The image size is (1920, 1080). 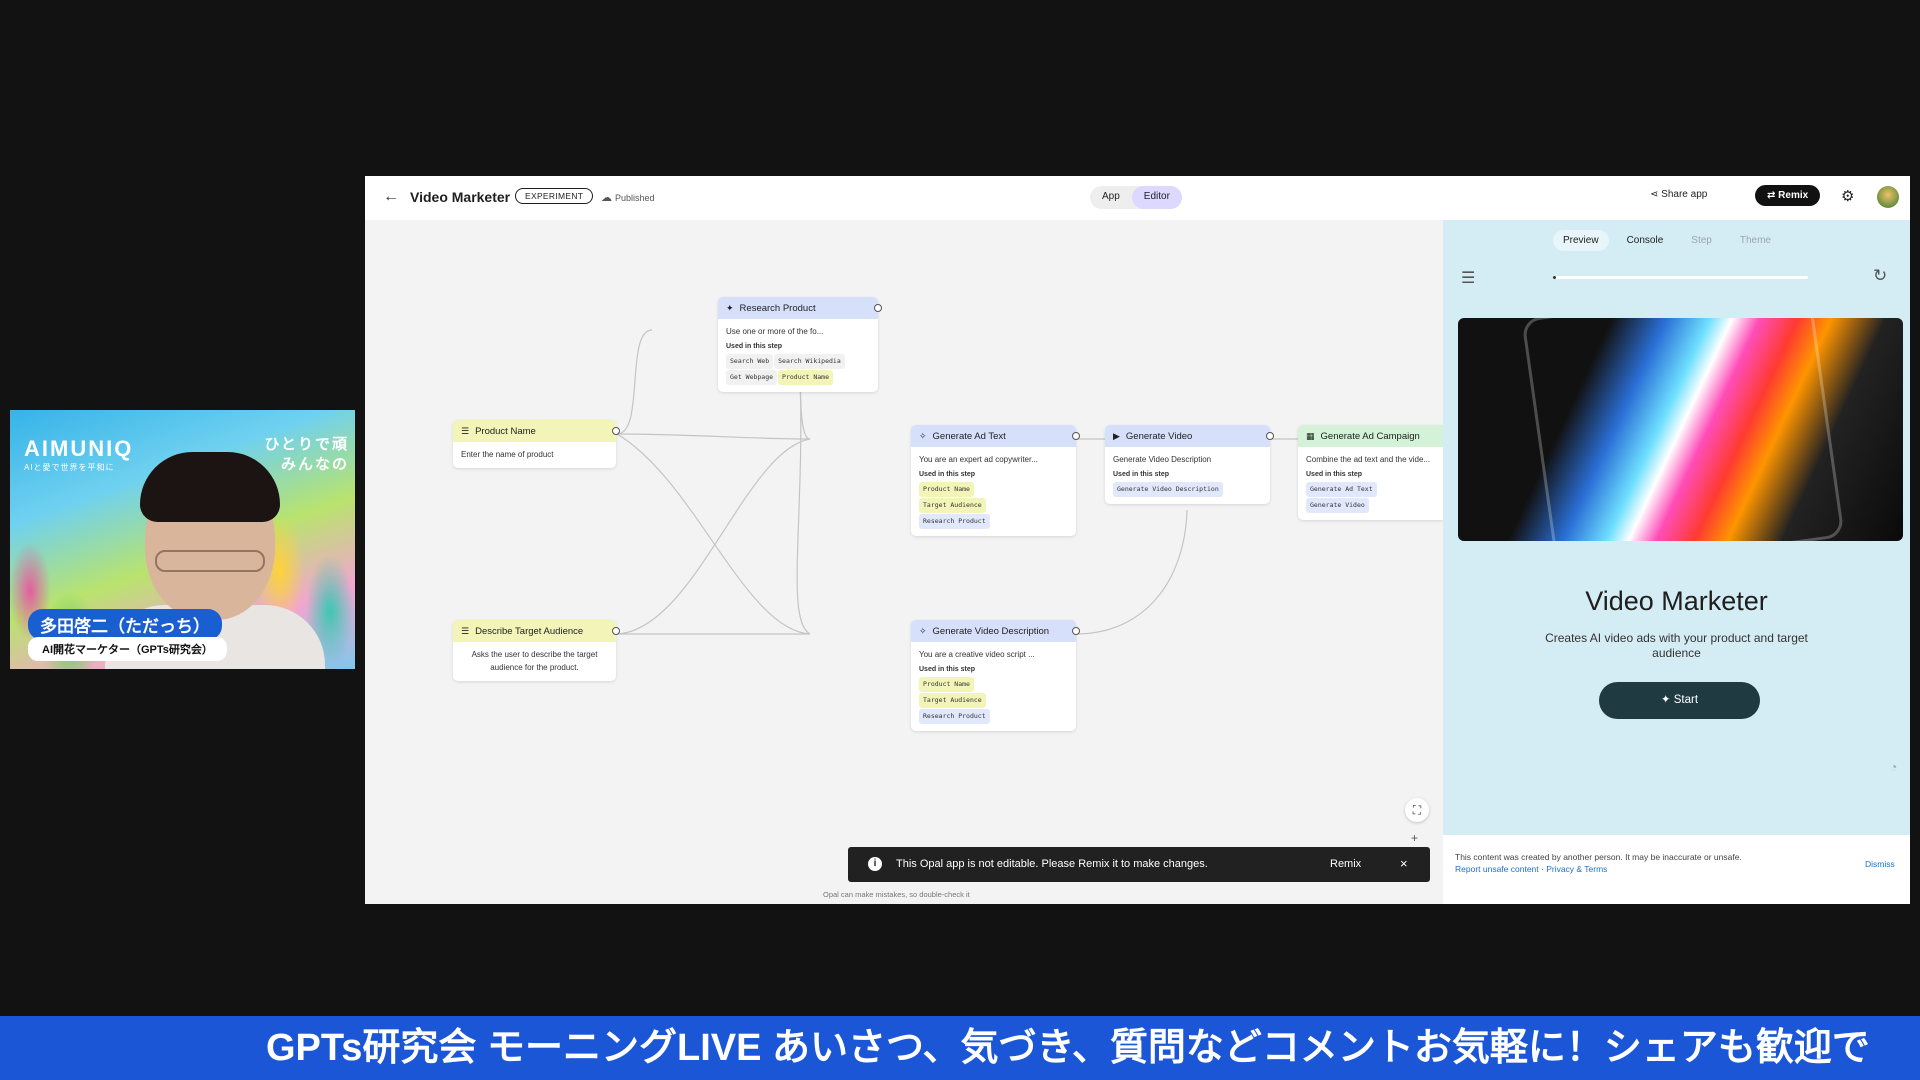 What do you see at coordinates (79, 448) in the screenshot?
I see `webcam-brand: AIMUNIQ` at bounding box center [79, 448].